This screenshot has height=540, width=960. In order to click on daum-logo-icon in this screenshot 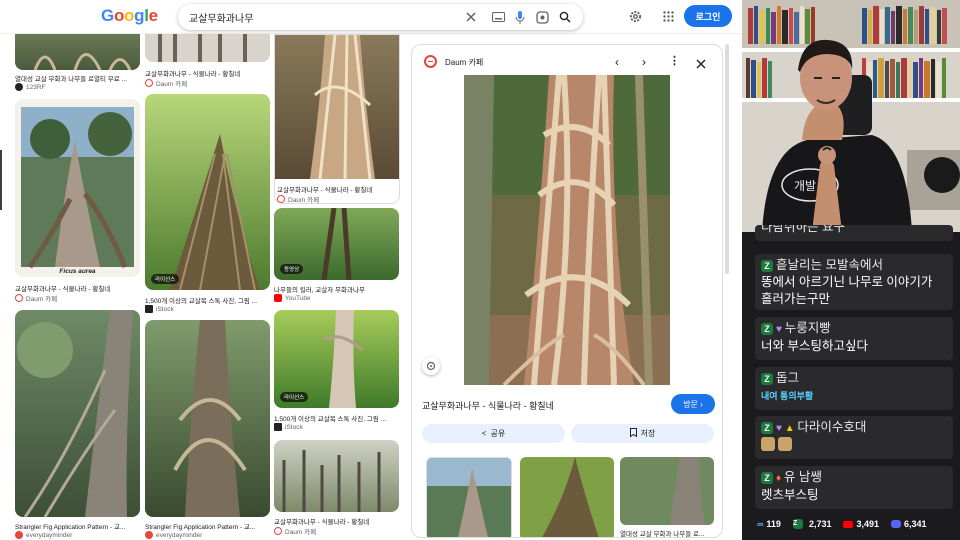, I will do `click(430, 61)`.